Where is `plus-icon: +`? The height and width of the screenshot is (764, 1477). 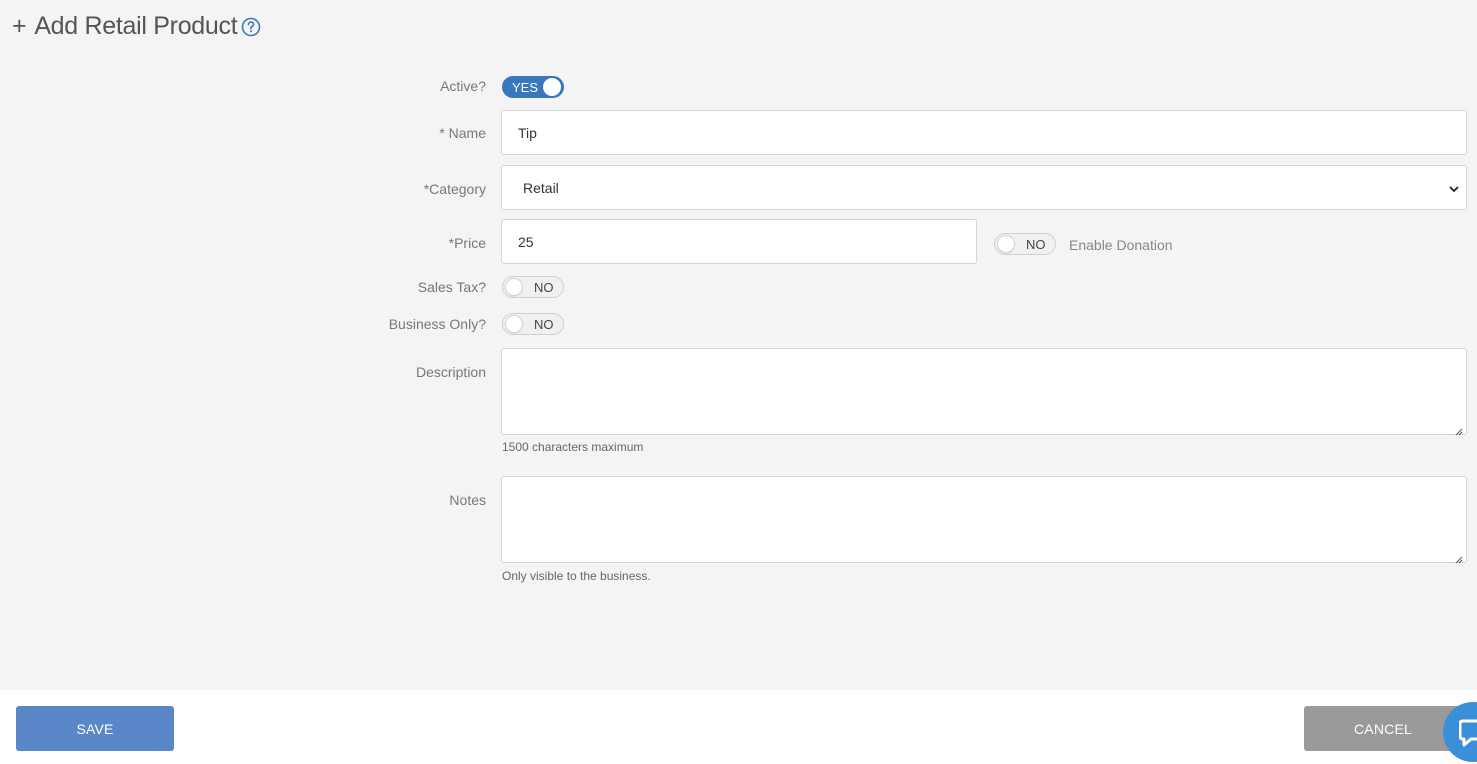 plus-icon: + is located at coordinates (19, 26).